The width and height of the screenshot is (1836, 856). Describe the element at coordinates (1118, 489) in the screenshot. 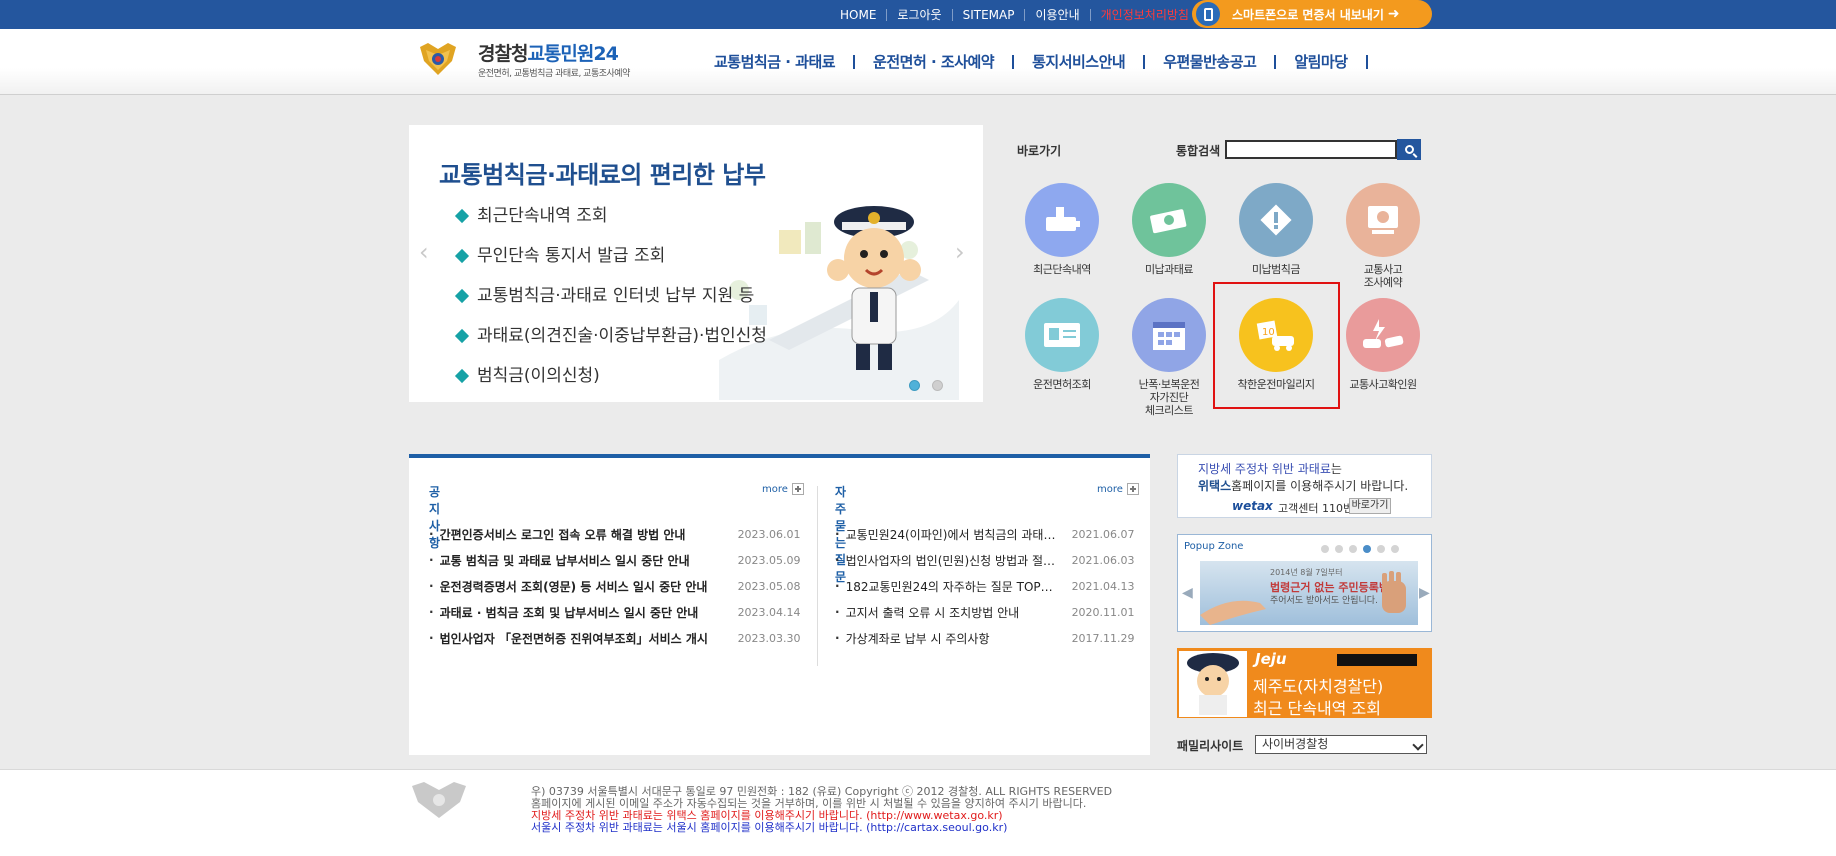

I see `faq-more-button: more` at that location.